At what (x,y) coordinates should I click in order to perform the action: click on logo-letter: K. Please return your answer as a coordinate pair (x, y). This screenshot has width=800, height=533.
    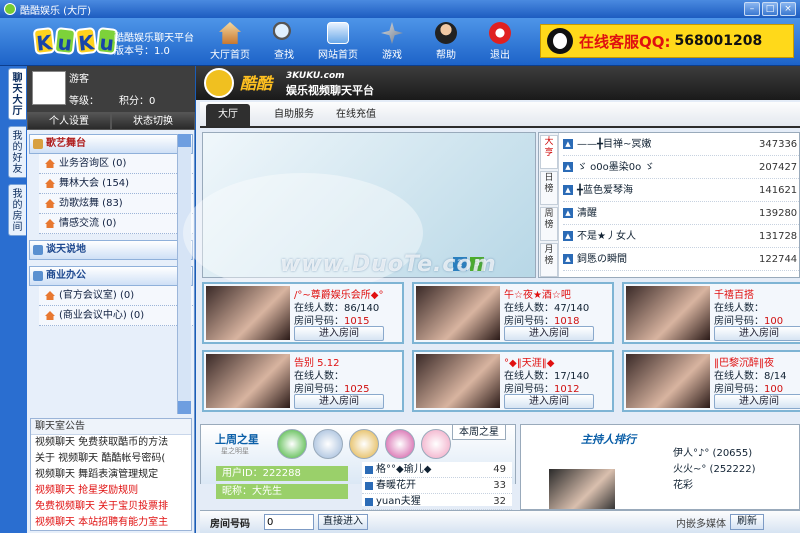
    Looking at the image, I should click on (86, 41).